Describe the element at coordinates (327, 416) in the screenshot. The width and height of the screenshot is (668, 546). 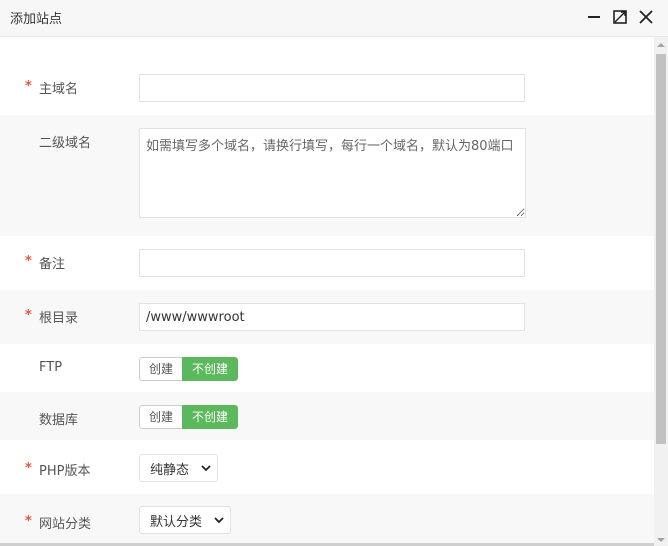
I see `form-row-database: 数据库 创建 不创建` at that location.